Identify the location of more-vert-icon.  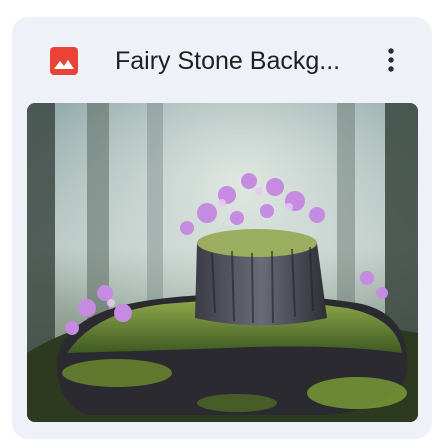
(391, 62).